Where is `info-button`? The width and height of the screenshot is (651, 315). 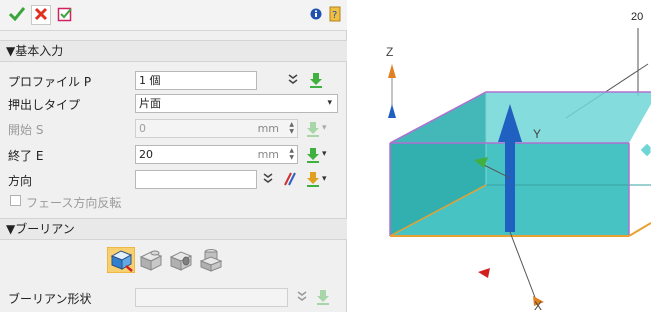
info-button is located at coordinates (316, 15).